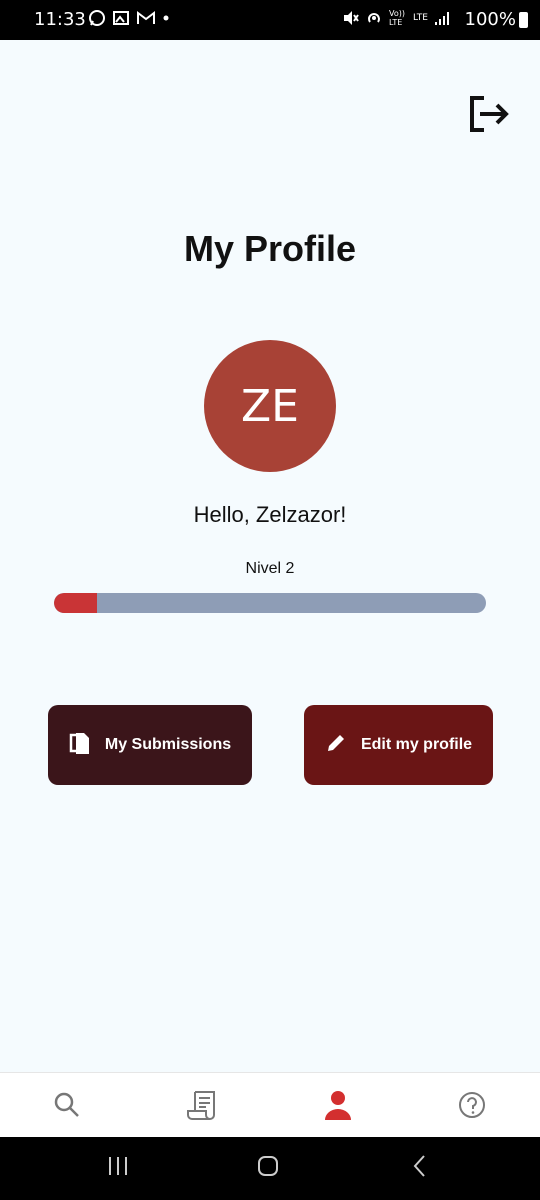 The image size is (540, 1200). What do you see at coordinates (374, 18) in the screenshot?
I see `hotspot-icon` at bounding box center [374, 18].